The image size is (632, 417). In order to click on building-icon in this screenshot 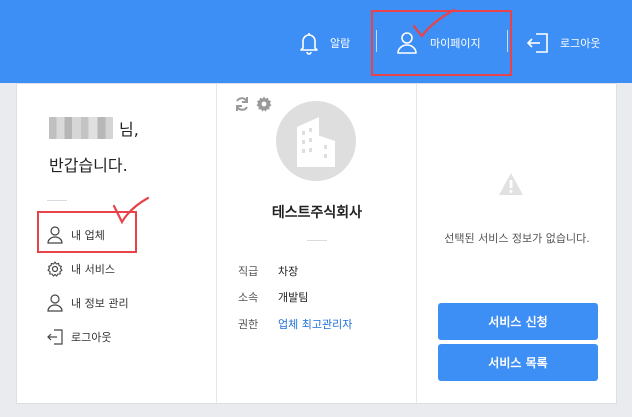, I will do `click(316, 142)`.